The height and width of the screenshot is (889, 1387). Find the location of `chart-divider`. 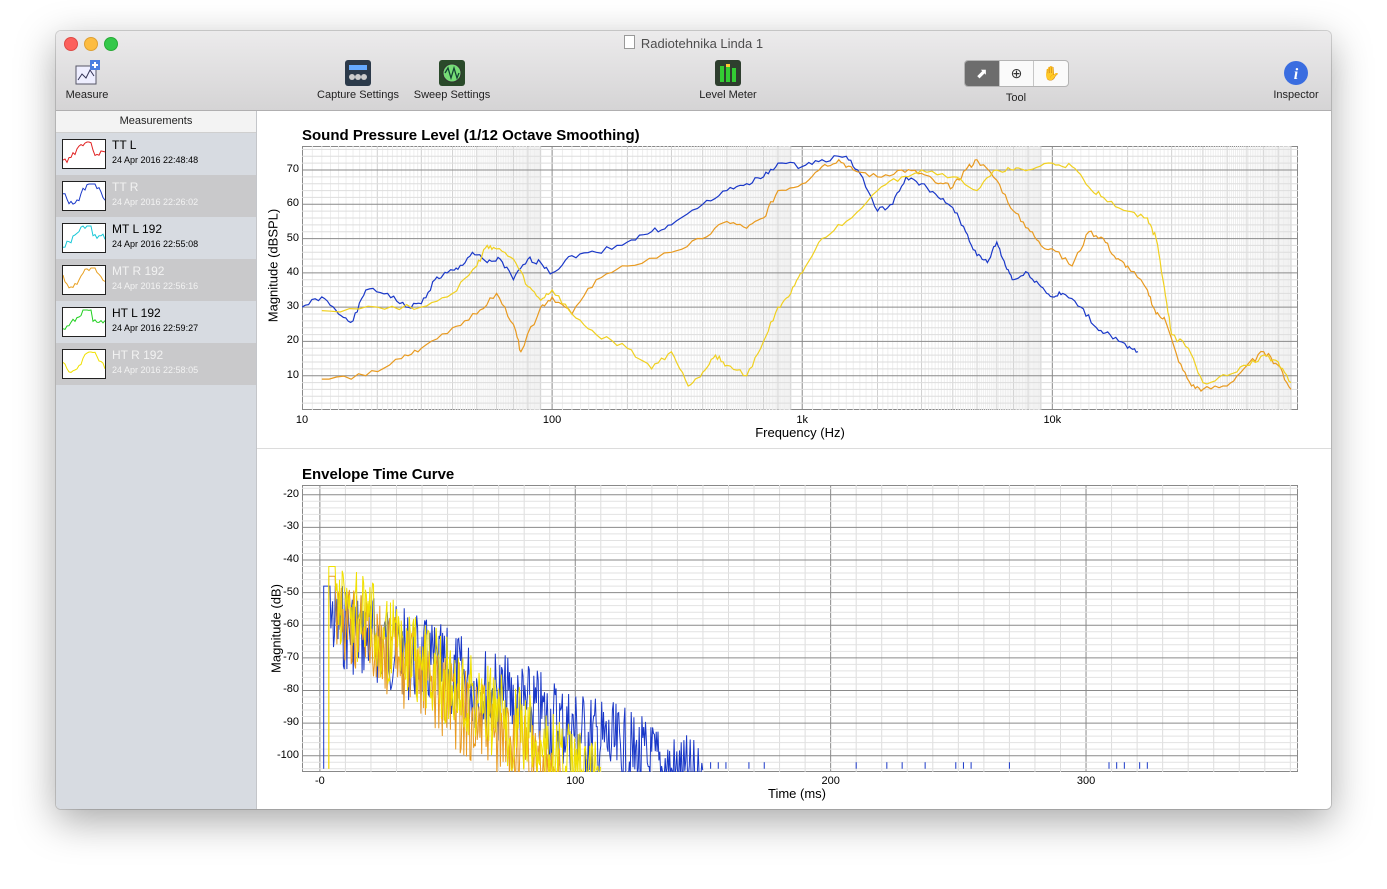

chart-divider is located at coordinates (794, 448).